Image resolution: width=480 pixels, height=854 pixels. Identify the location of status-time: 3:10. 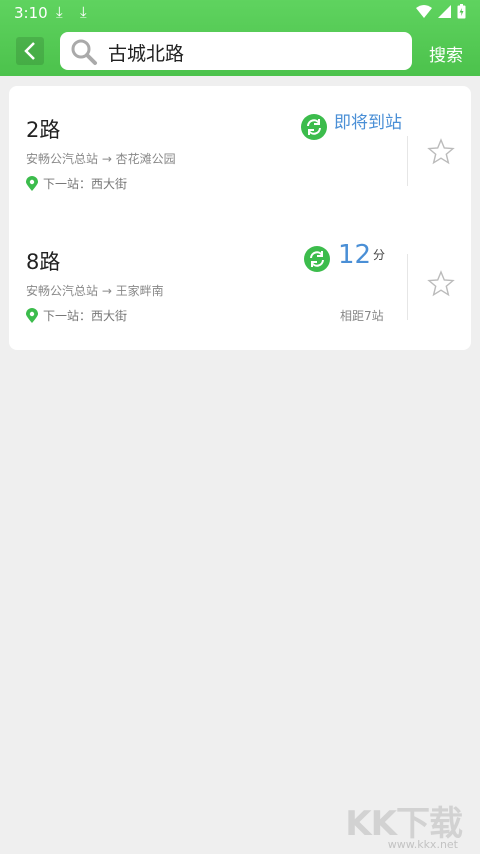
(31, 13).